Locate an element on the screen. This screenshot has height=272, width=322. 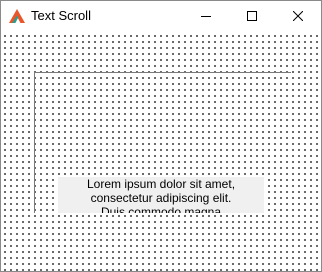
close-icon is located at coordinates (298, 16).